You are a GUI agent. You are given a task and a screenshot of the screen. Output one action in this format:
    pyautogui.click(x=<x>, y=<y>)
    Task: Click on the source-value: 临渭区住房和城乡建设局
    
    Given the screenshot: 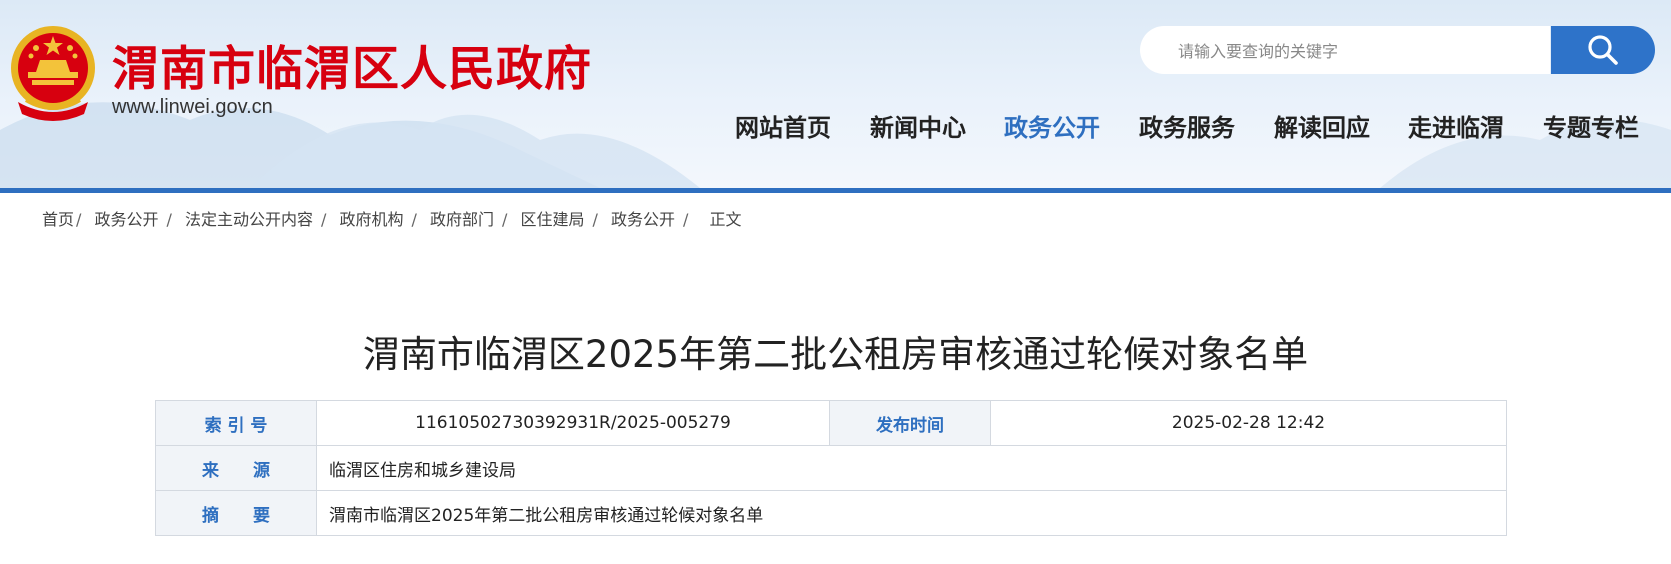 What is the action you would take?
    pyautogui.click(x=911, y=468)
    